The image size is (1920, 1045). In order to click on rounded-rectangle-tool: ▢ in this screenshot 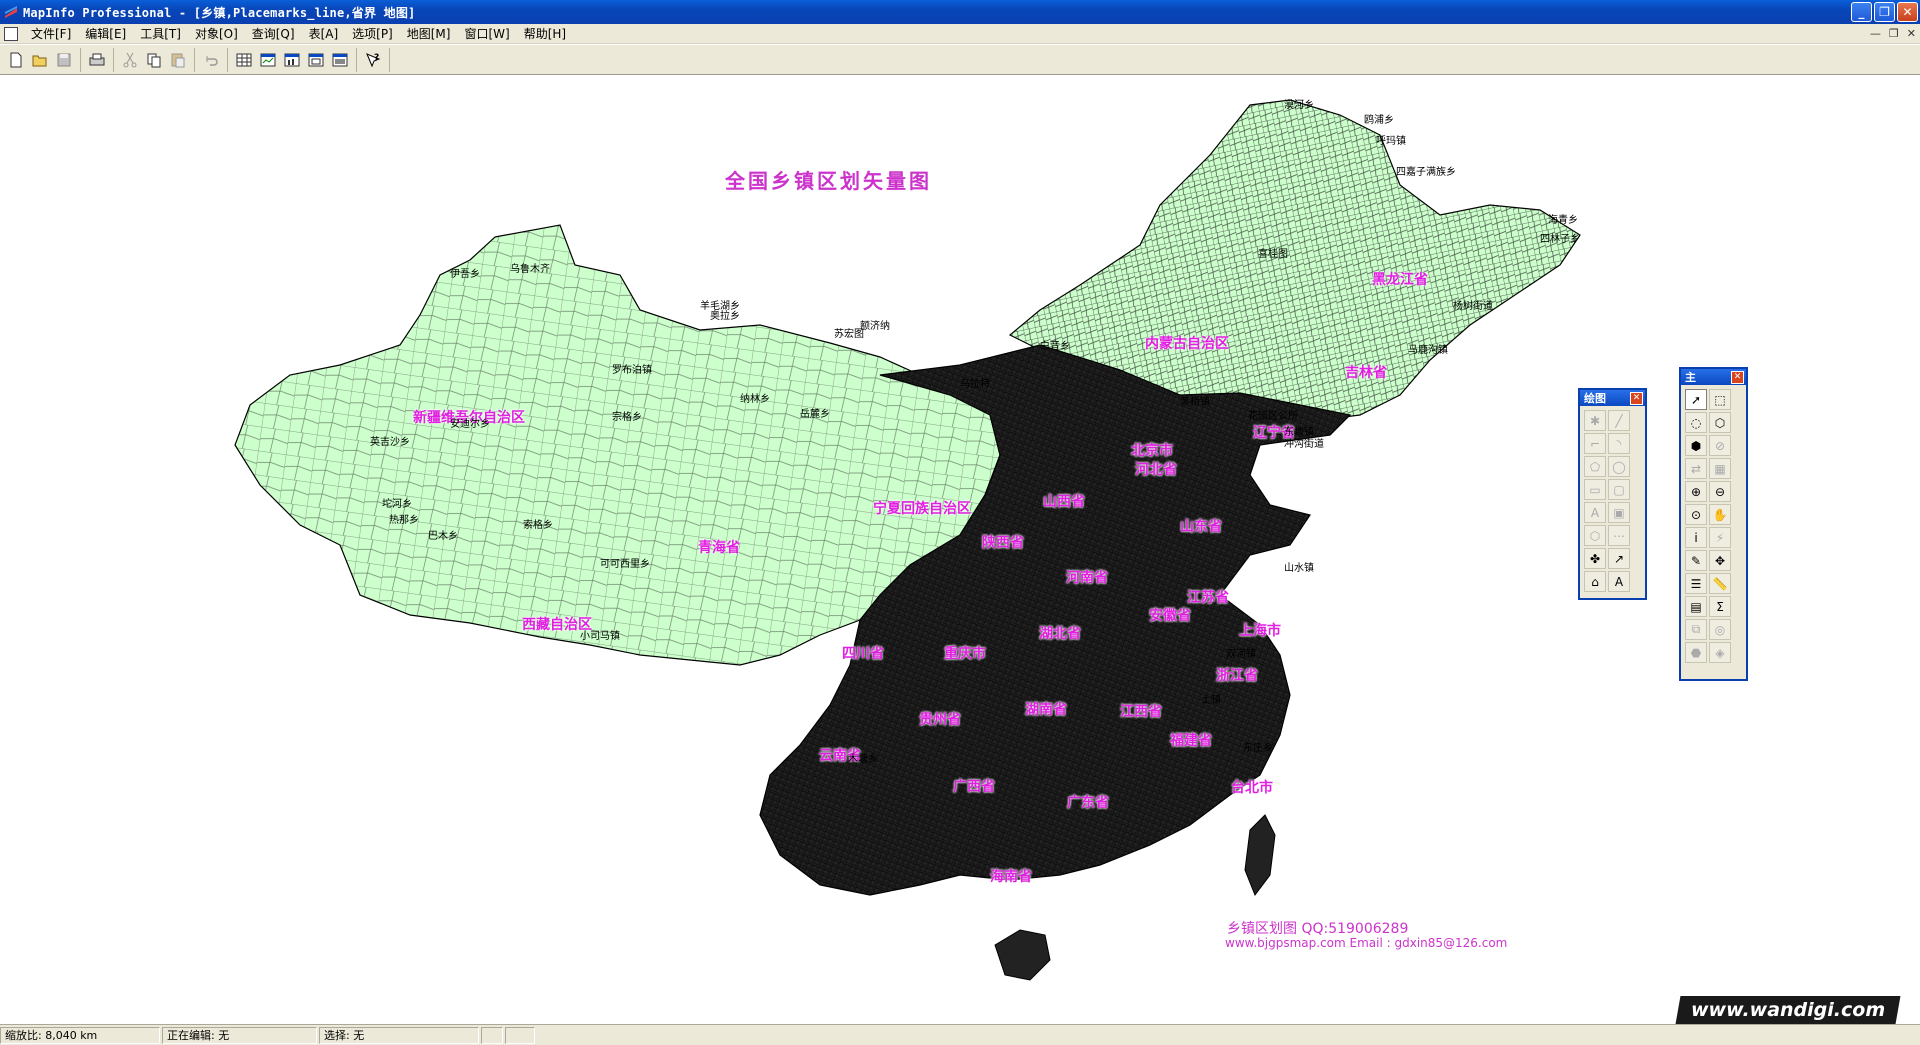, I will do `click(1619, 489)`.